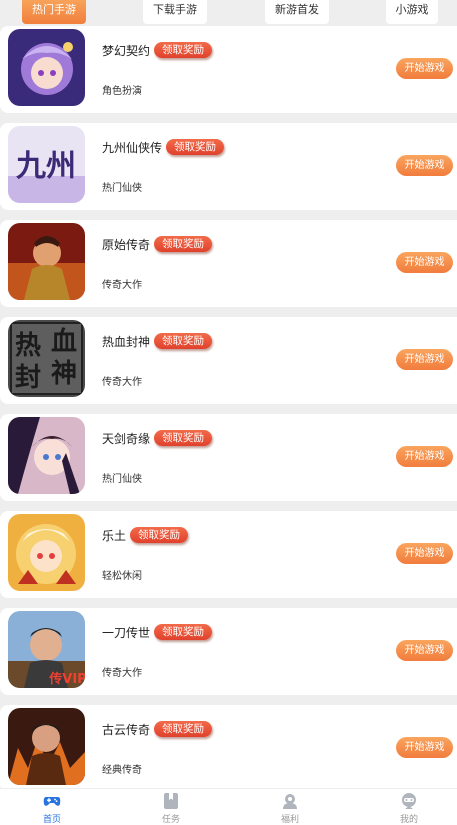 The image size is (457, 825). I want to click on game-thumbnail: 九州, so click(46, 164).